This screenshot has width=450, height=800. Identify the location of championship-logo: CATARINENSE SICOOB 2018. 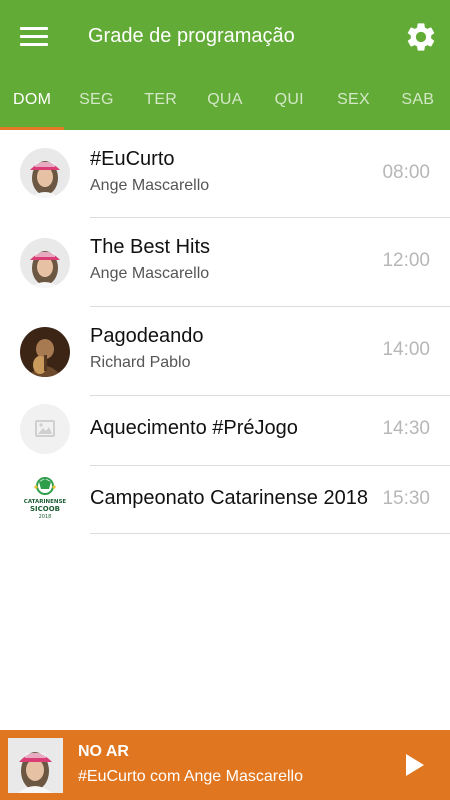
(45, 499).